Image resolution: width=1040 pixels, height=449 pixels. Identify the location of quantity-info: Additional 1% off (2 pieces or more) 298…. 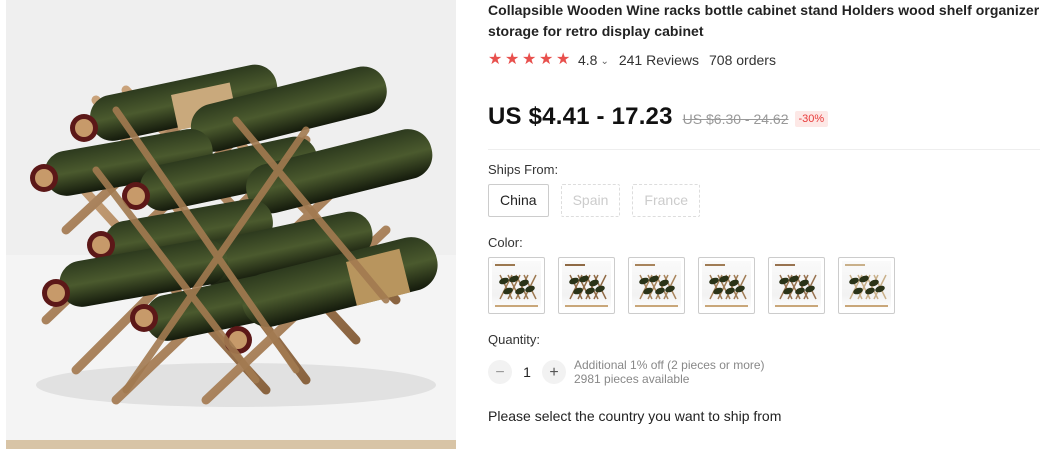
(669, 372).